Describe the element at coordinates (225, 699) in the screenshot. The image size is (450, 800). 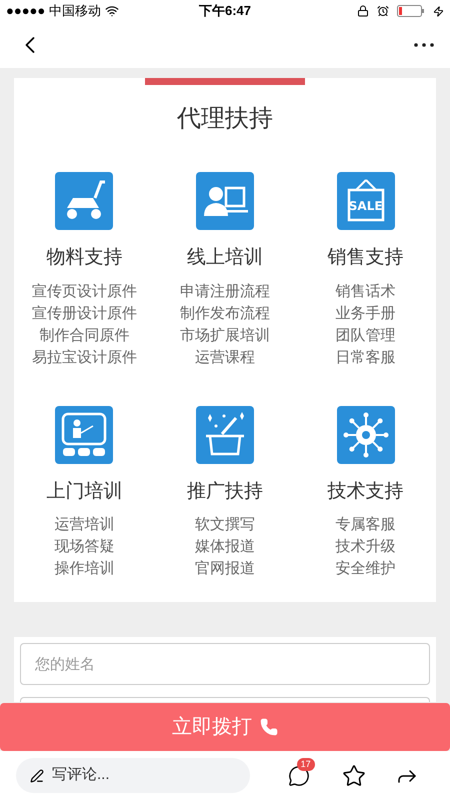
I see `phone-field` at that location.